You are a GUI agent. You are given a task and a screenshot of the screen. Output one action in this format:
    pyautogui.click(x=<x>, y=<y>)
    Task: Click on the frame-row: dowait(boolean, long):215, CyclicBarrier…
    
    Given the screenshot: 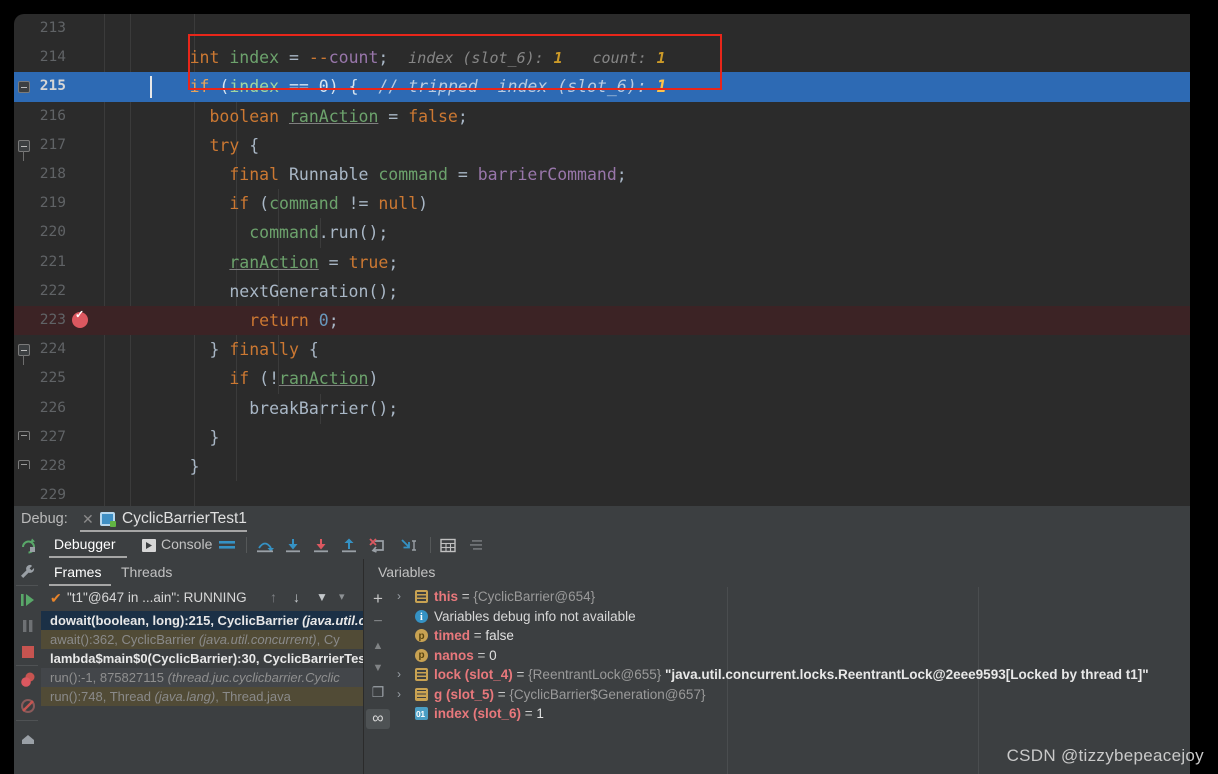 What is the action you would take?
    pyautogui.click(x=202, y=620)
    